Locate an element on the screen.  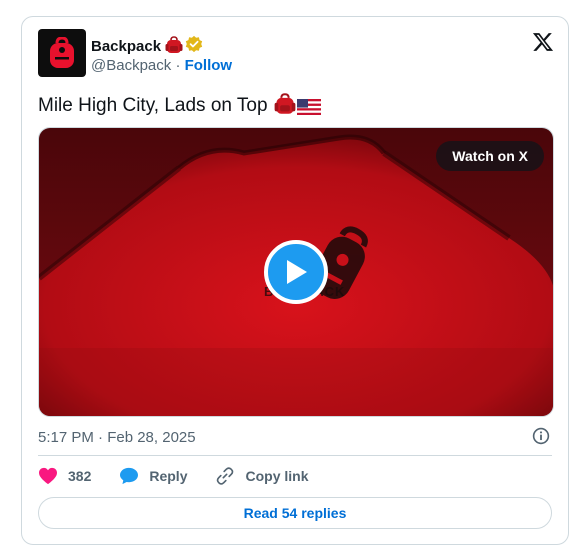
tweet-text-row: Mile High City, Lads on Top is located at coordinates (179, 107).